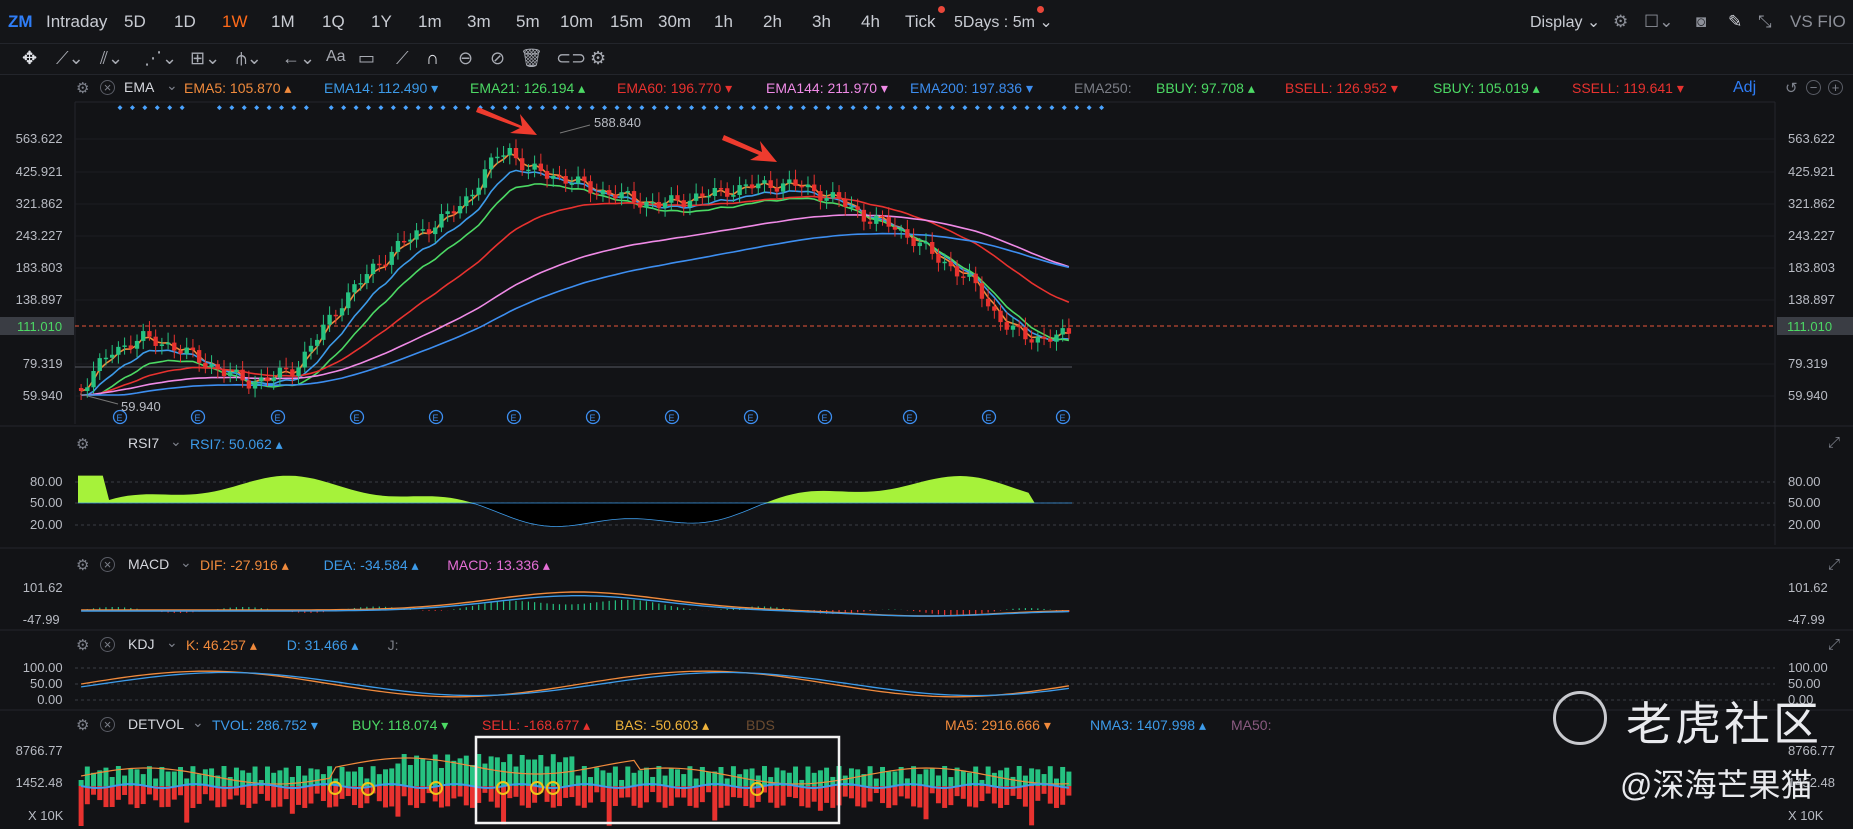  What do you see at coordinates (1744, 88) in the screenshot?
I see `adj-toggle: Adj` at bounding box center [1744, 88].